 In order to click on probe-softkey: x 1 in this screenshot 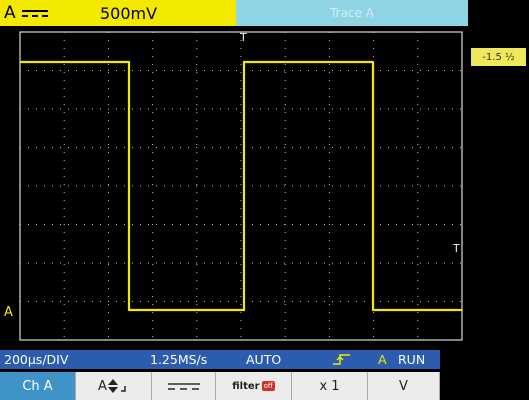, I will do `click(330, 386)`.